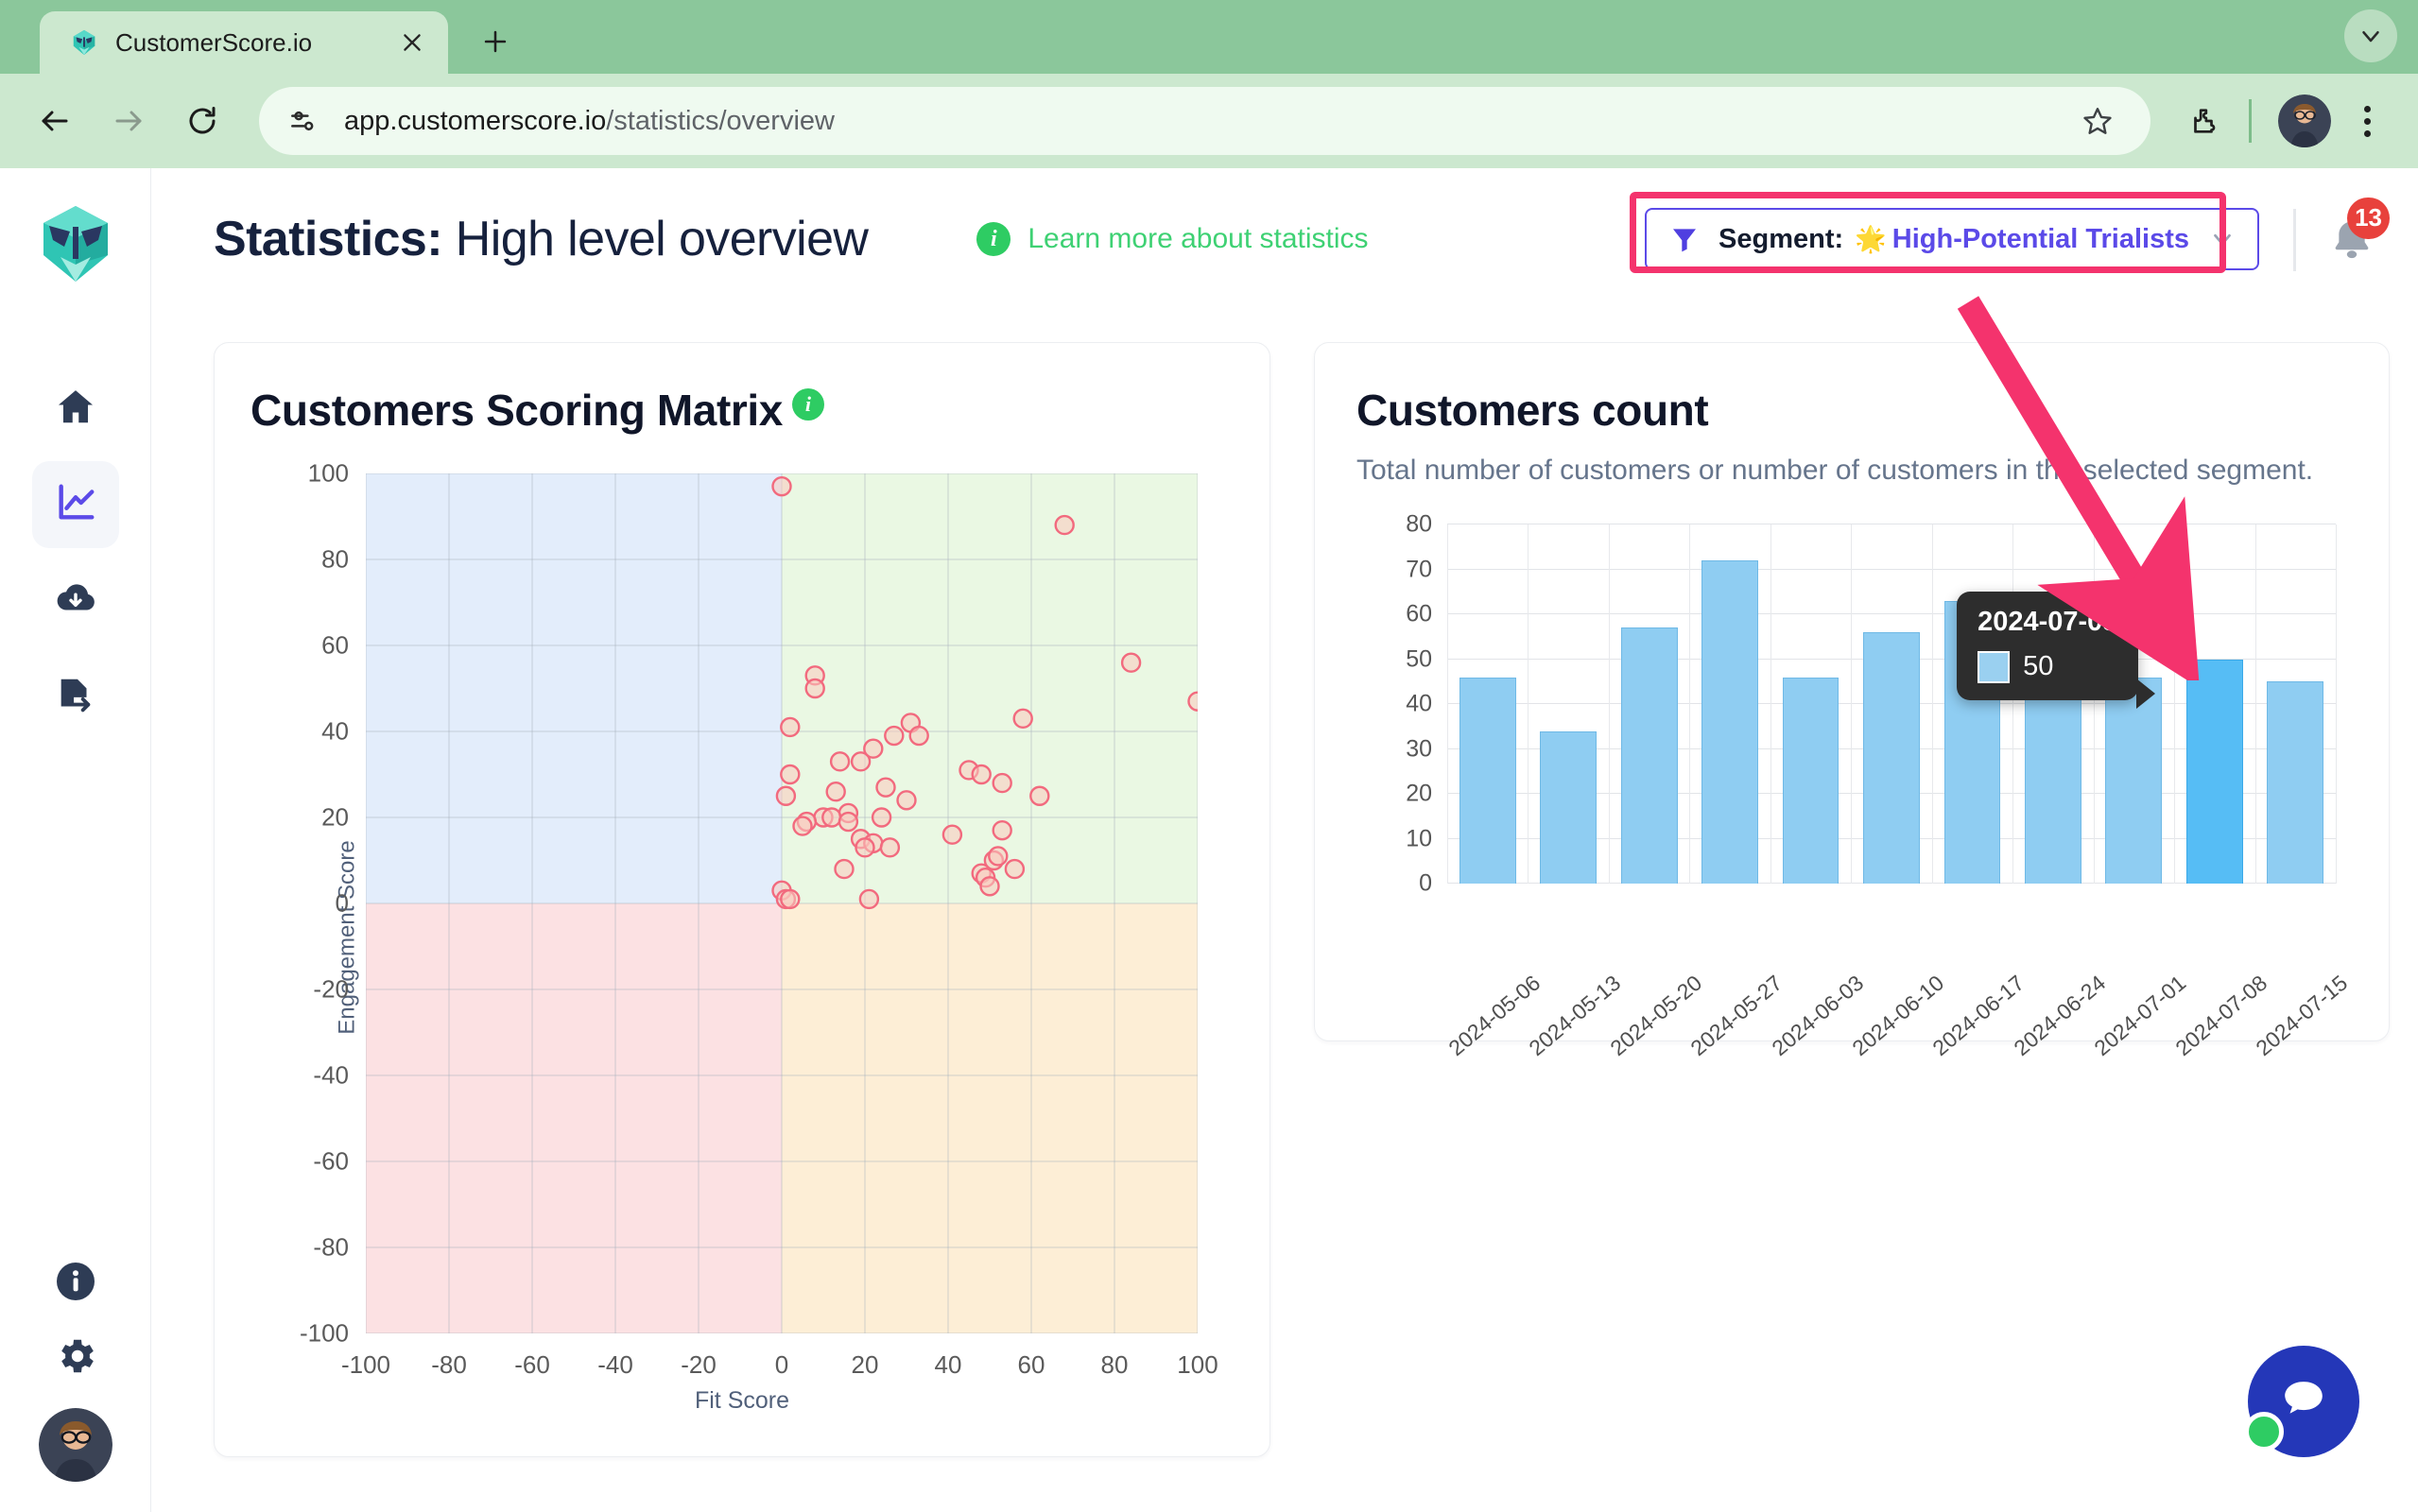 This screenshot has height=1512, width=2418. Describe the element at coordinates (807, 404) in the screenshot. I see `info-circle-icon: i` at that location.